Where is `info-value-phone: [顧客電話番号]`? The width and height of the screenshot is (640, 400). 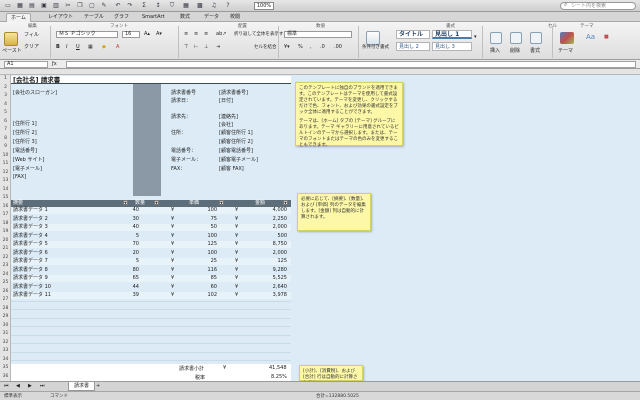
info-value-phone: [顧客電話番号] is located at coordinates (236, 150).